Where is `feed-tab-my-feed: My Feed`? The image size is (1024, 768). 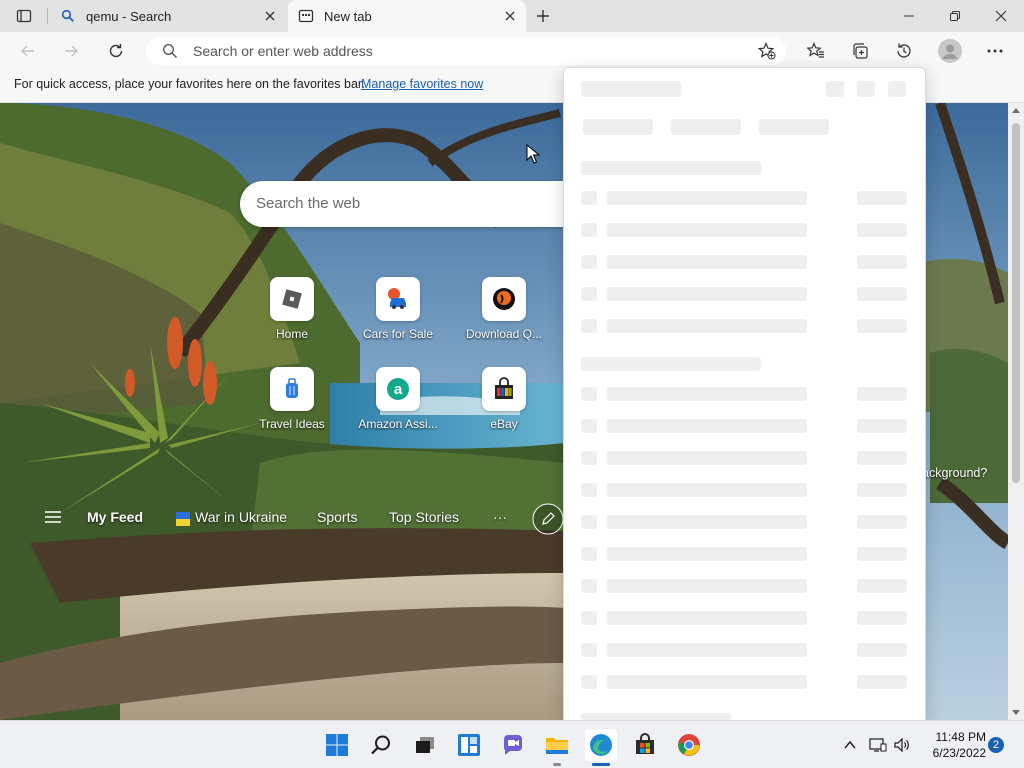
feed-tab-my-feed: My Feed is located at coordinates (115, 517).